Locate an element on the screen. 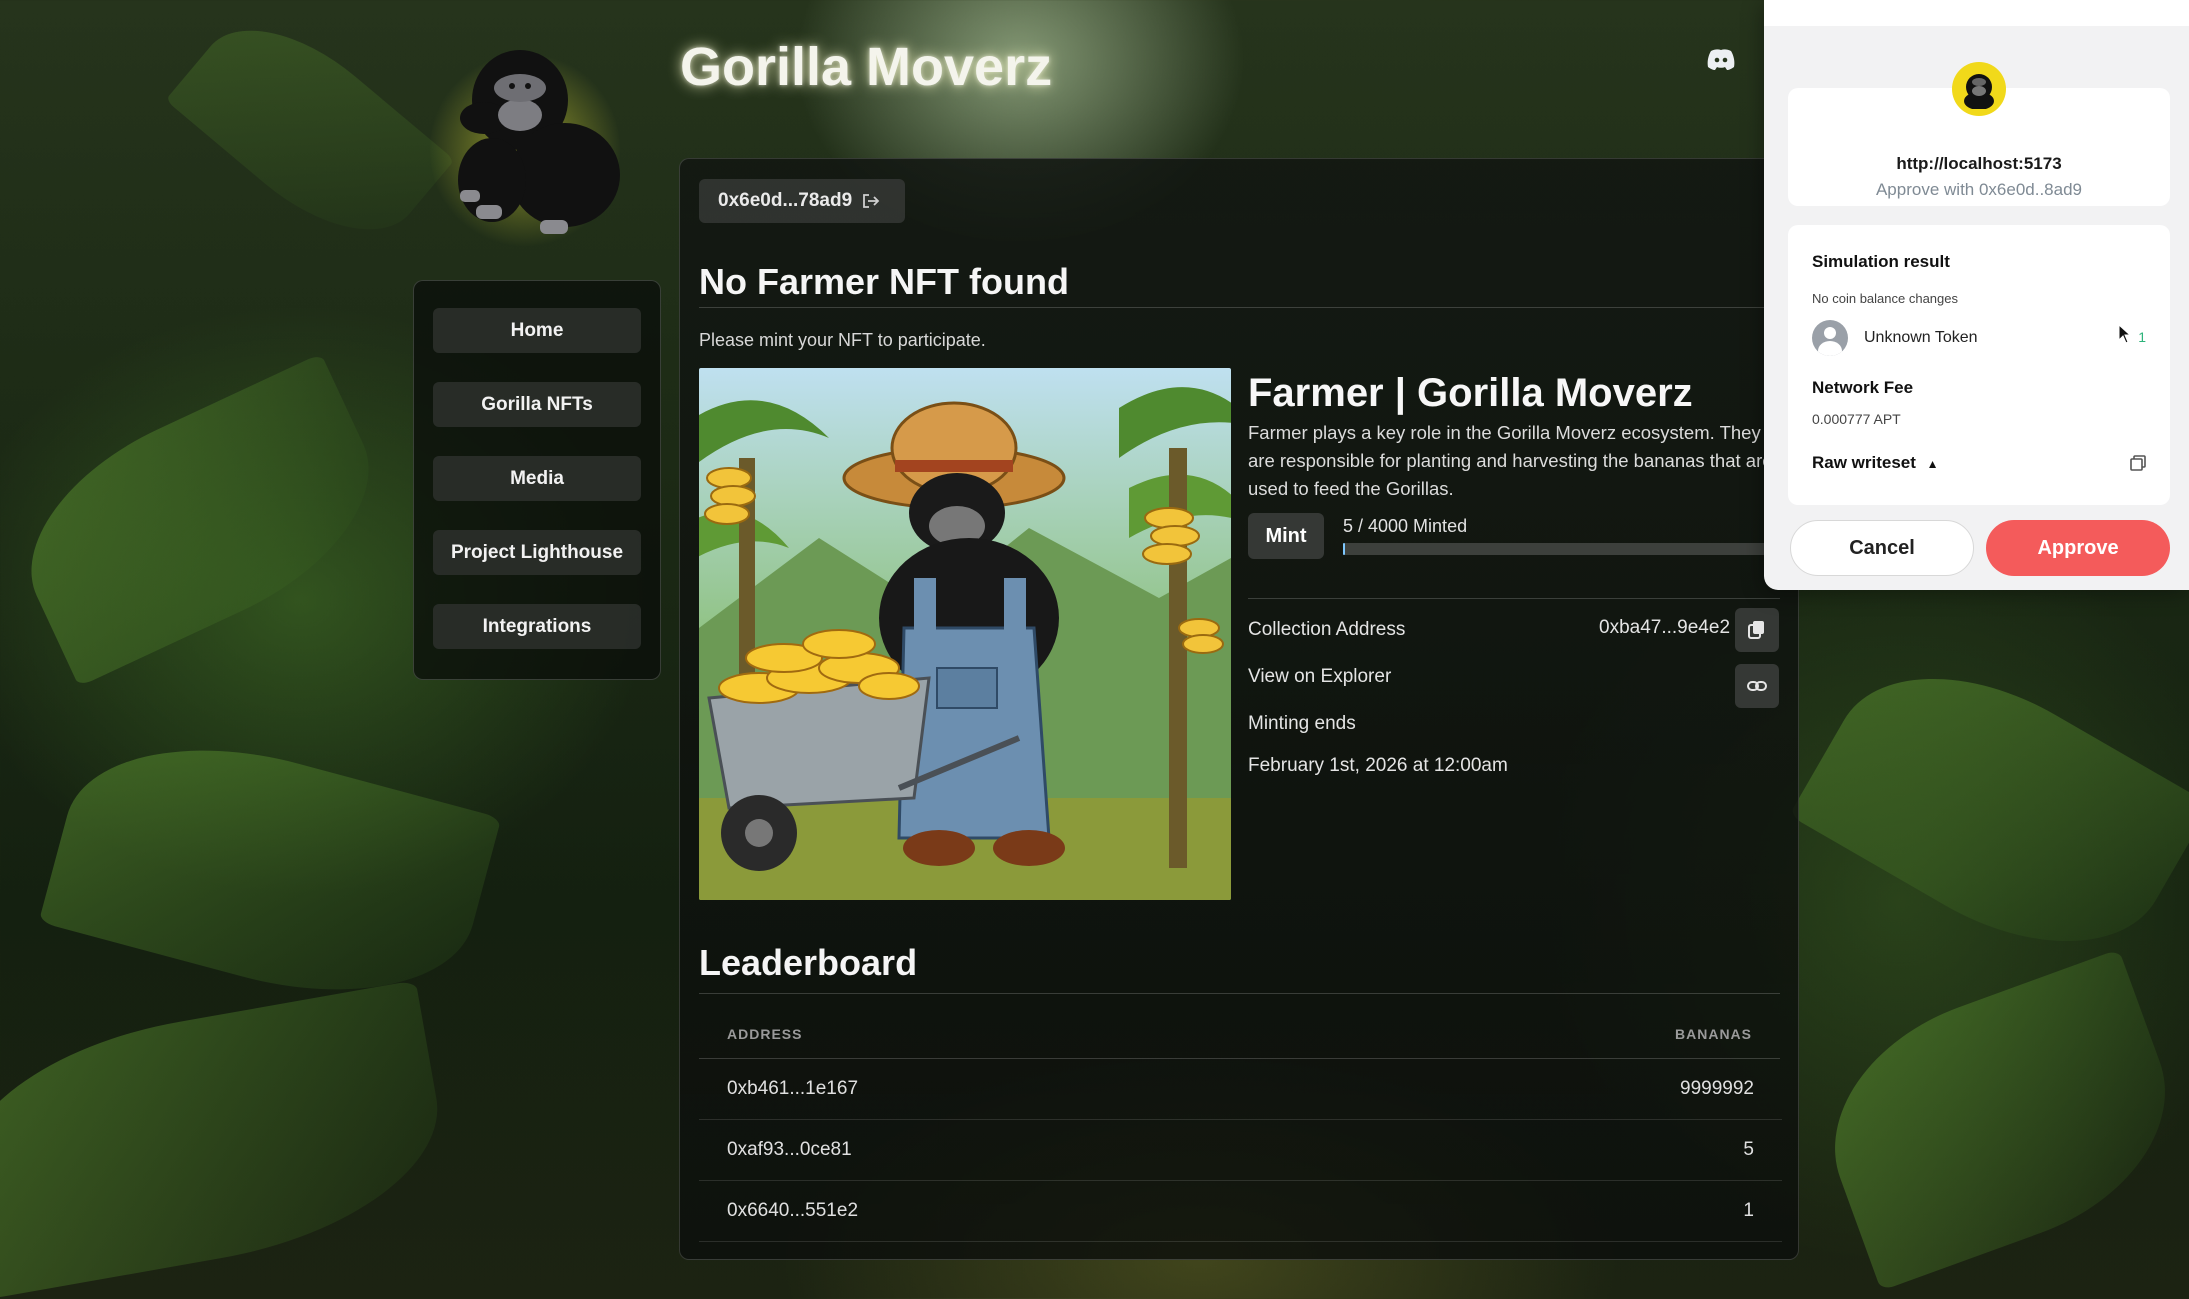  farmer-gorilla-illustration is located at coordinates (965, 634).